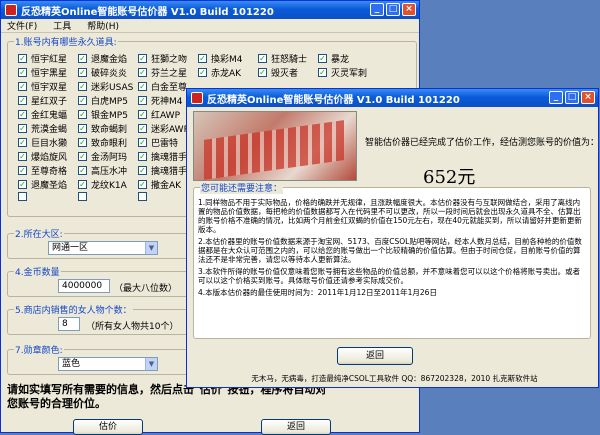 Image resolution: width=600 pixels, height=435 pixels. I want to click on item-checkbox: ✓ 爆焰旋风, so click(42, 156).